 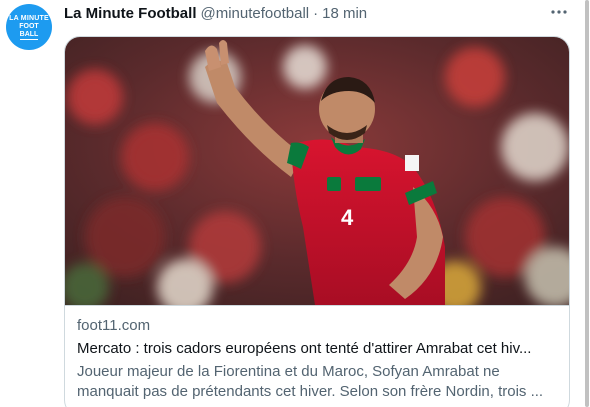 I want to click on scrollbar, so click(x=587, y=203).